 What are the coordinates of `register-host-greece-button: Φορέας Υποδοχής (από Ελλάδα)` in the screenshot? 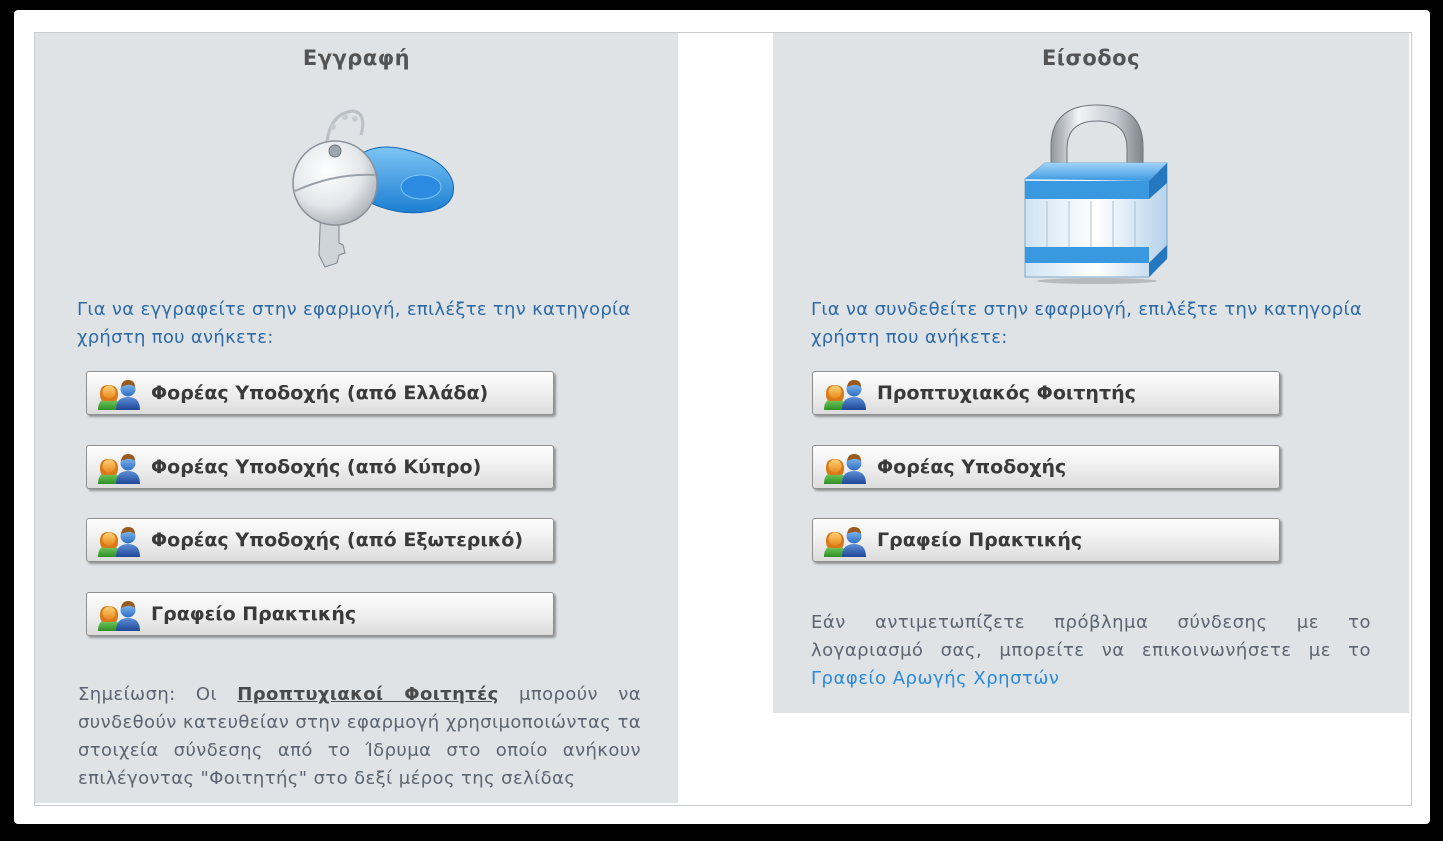 It's located at (320, 393).